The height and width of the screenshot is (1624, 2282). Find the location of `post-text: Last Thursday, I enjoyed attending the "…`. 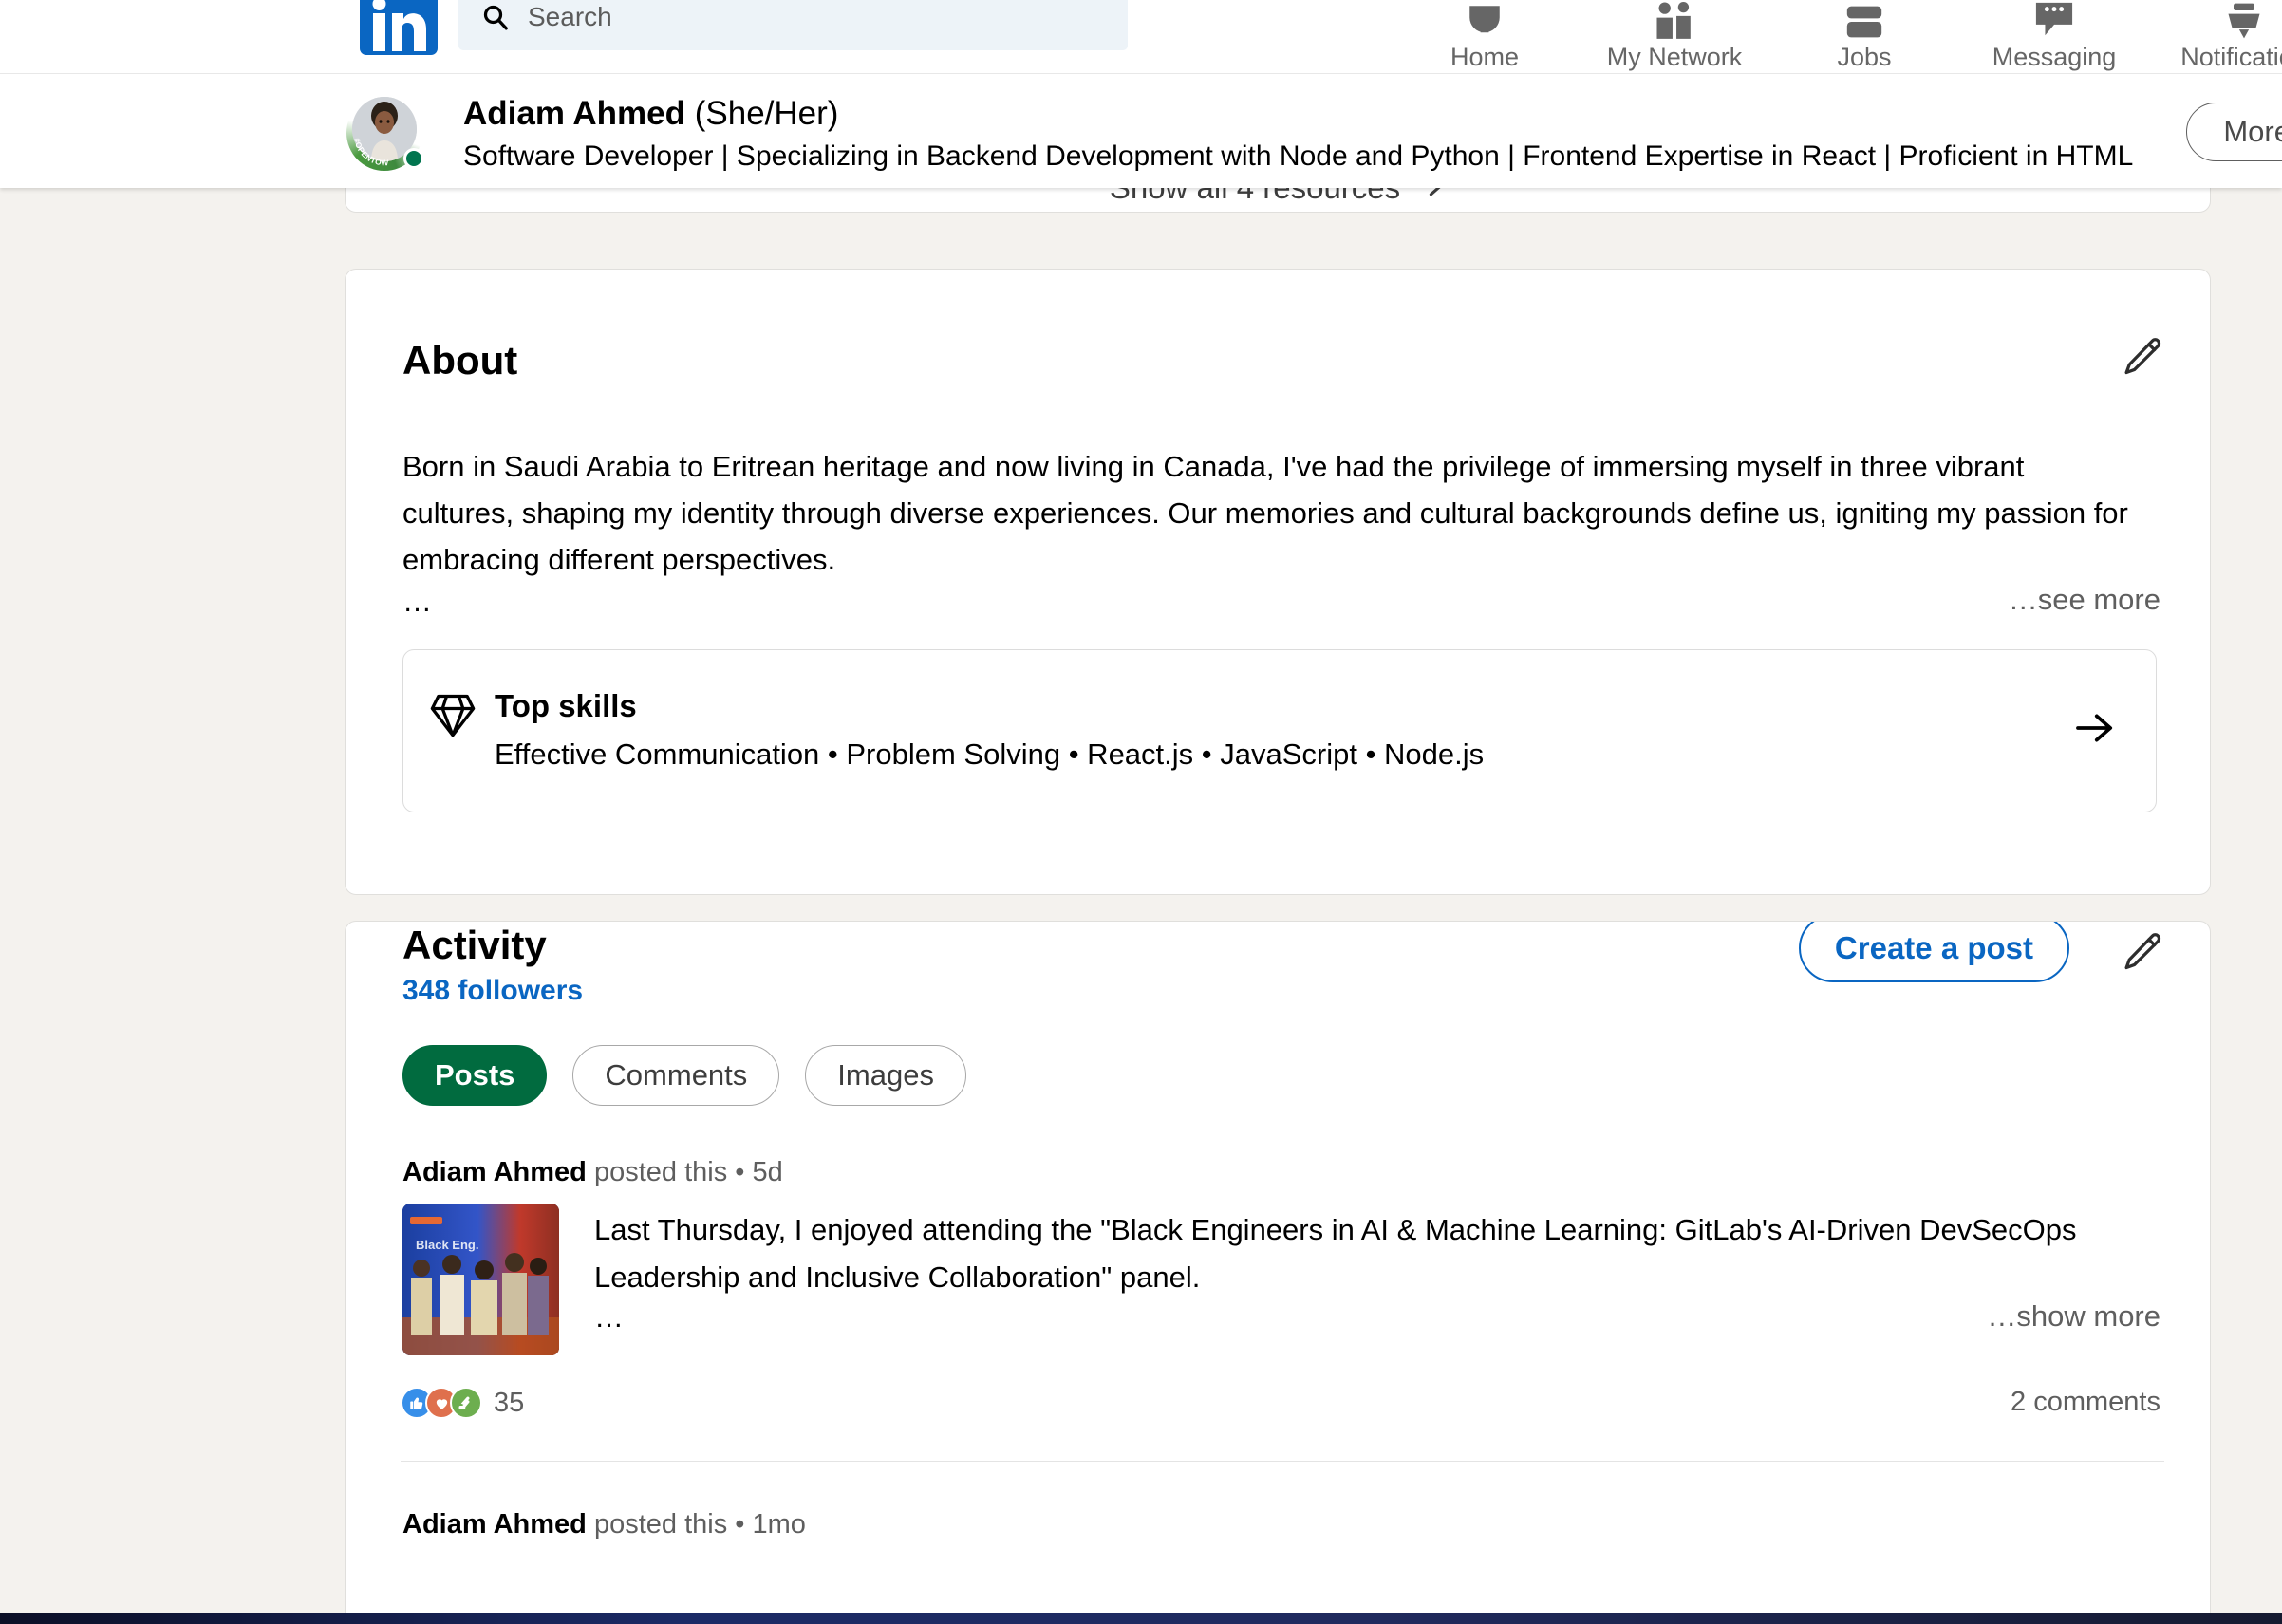

post-text: Last Thursday, I enjoyed attending the "… is located at coordinates (1336, 1253).